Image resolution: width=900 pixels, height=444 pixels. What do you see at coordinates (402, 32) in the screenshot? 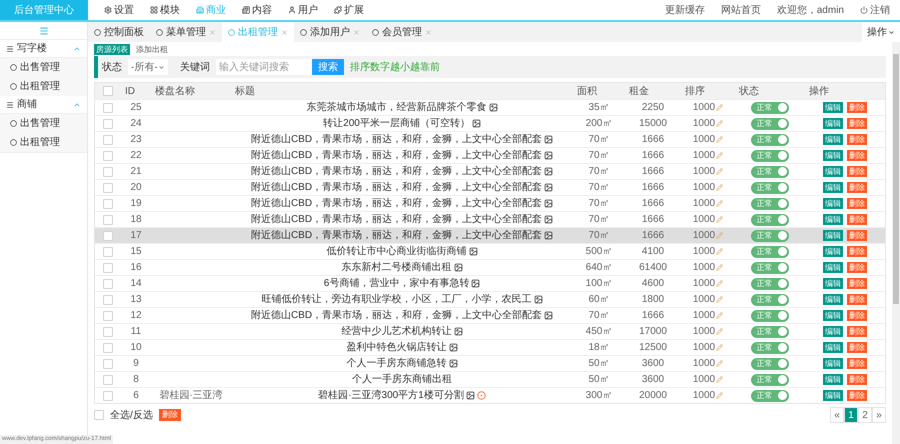
I see `tab: 会员管理` at bounding box center [402, 32].